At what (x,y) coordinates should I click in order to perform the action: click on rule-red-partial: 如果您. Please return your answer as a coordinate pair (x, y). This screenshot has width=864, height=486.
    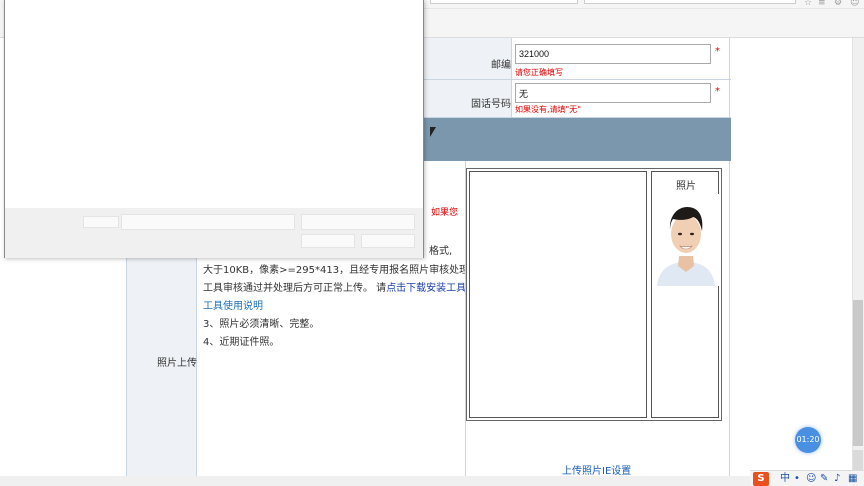
    Looking at the image, I should click on (445, 213).